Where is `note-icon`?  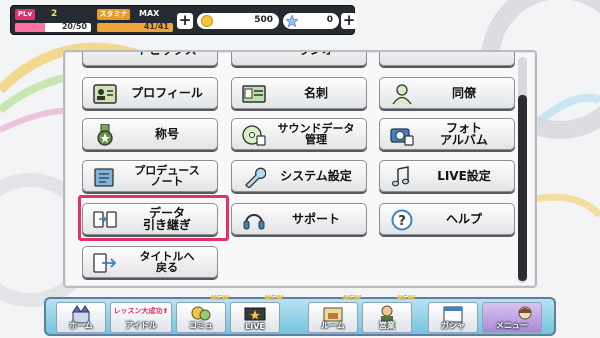 note-icon is located at coordinates (104, 177).